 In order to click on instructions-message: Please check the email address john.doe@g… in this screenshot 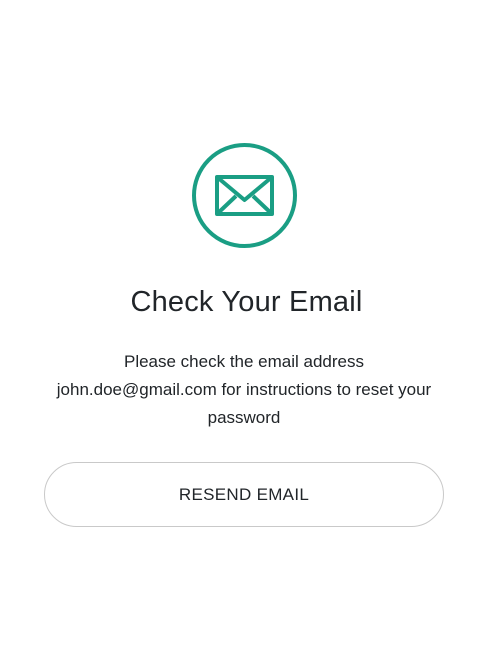, I will do `click(244, 390)`.